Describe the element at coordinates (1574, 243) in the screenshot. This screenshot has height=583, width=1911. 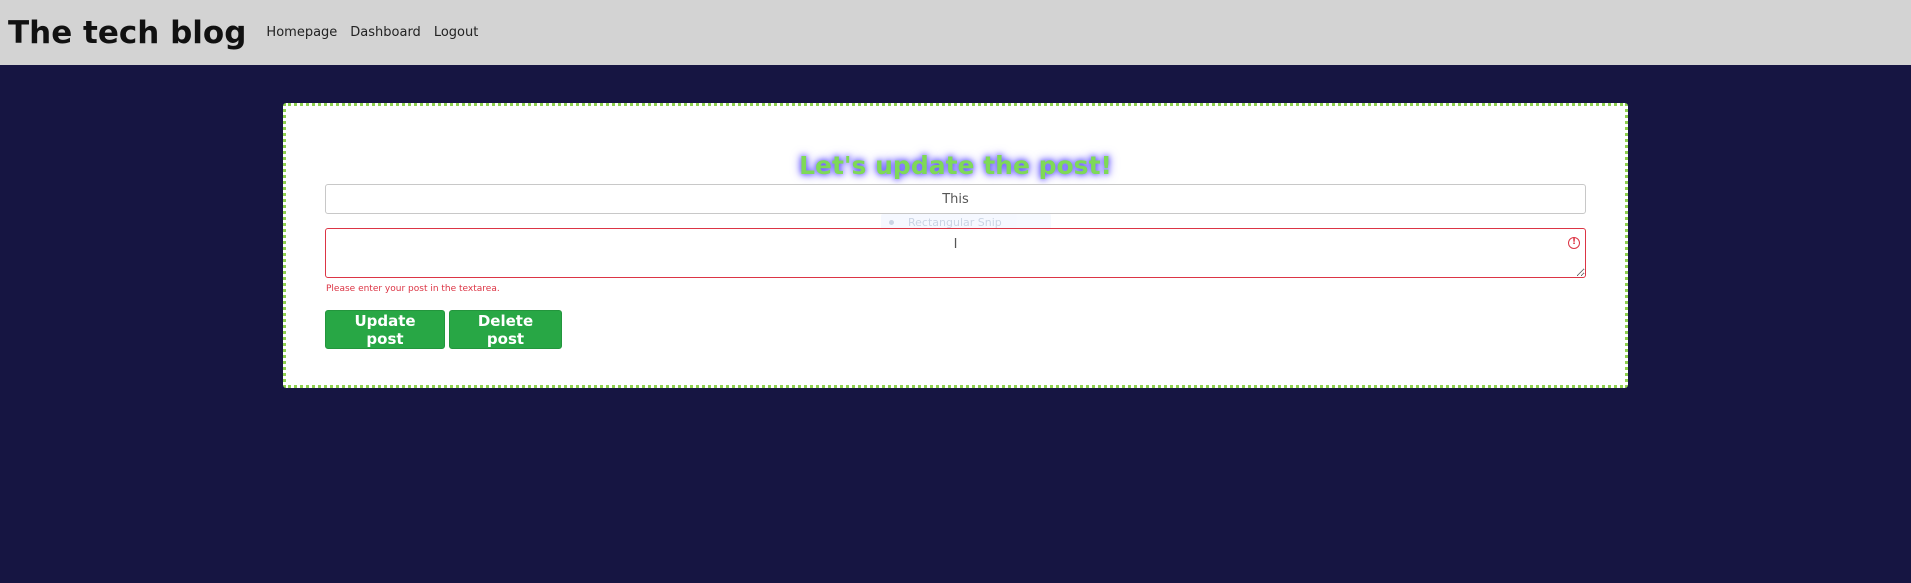
I see `exclamation-circle-icon: !` at that location.